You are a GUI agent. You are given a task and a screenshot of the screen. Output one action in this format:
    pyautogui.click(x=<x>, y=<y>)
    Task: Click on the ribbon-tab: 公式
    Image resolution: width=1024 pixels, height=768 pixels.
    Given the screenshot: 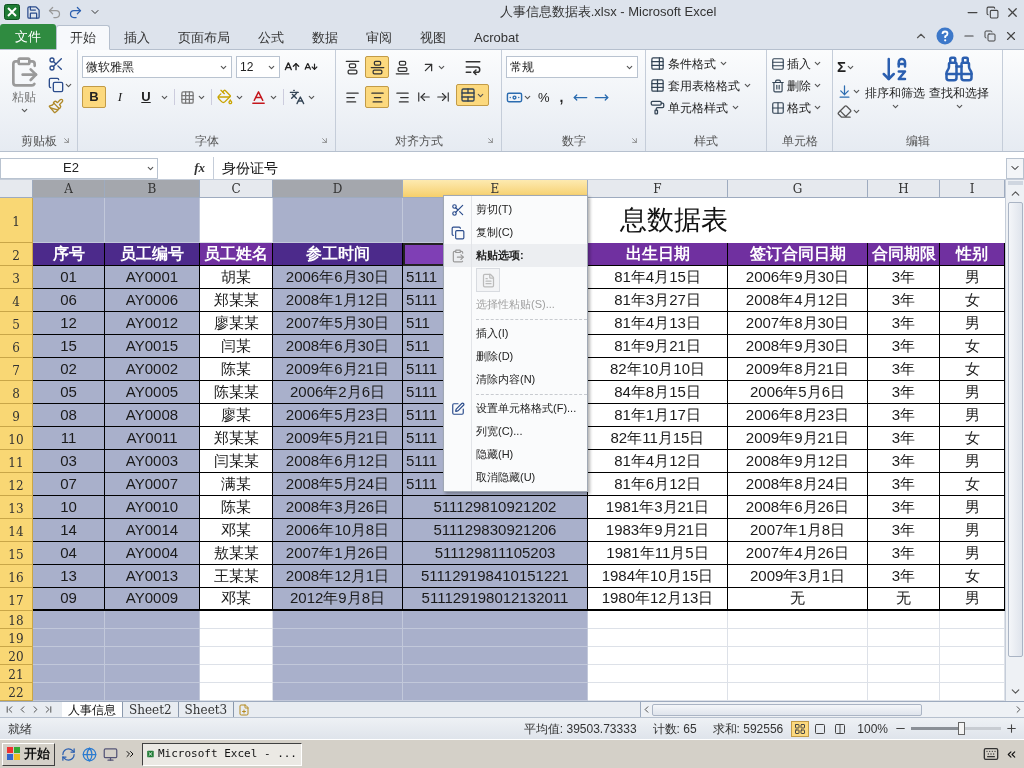 What is the action you would take?
    pyautogui.click(x=271, y=37)
    